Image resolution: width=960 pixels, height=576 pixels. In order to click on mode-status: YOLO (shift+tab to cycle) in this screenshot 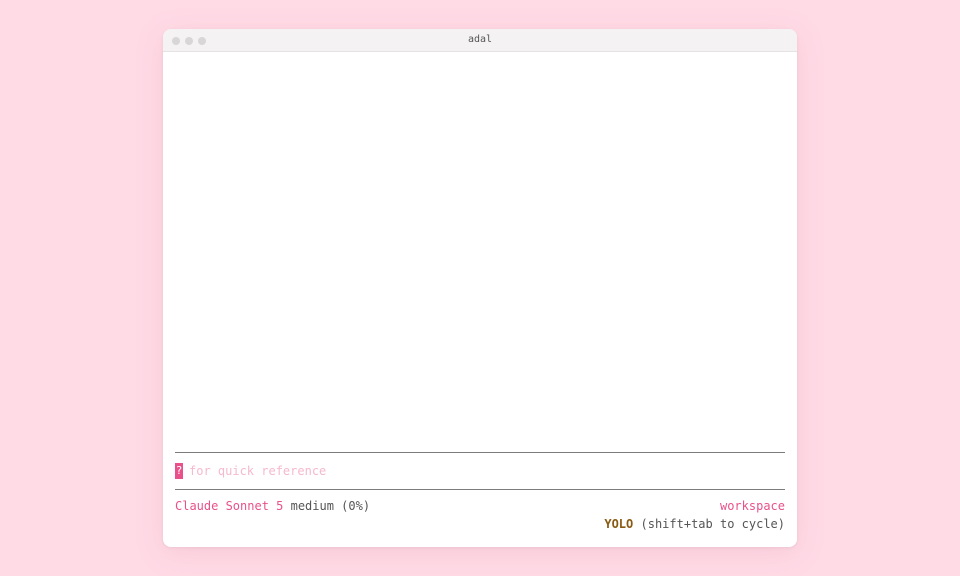, I will do `click(694, 524)`.